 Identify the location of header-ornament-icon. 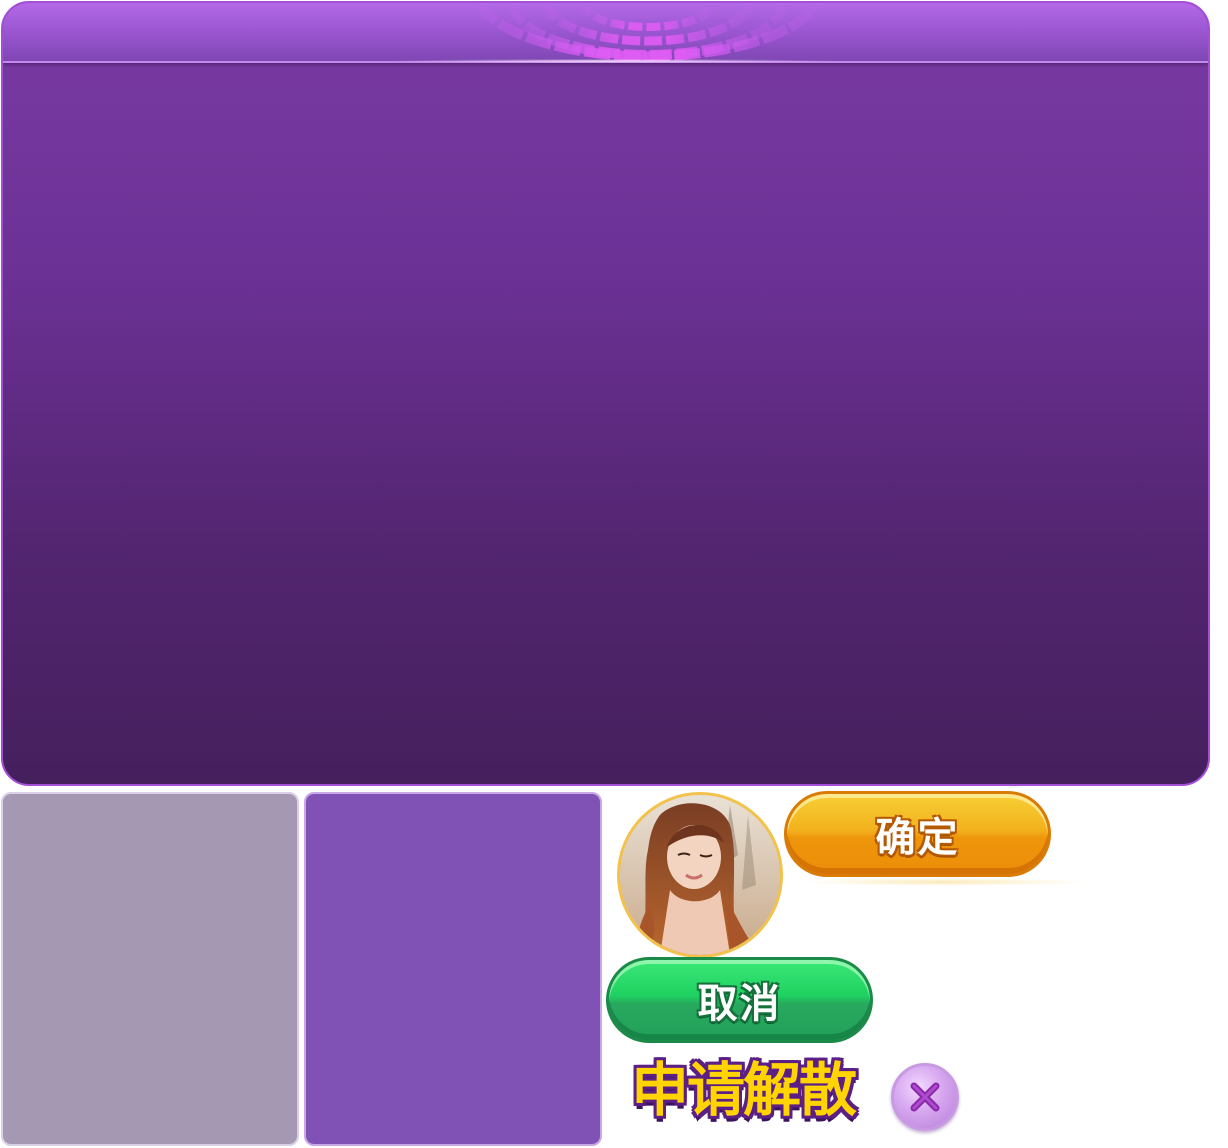
(648, 32).